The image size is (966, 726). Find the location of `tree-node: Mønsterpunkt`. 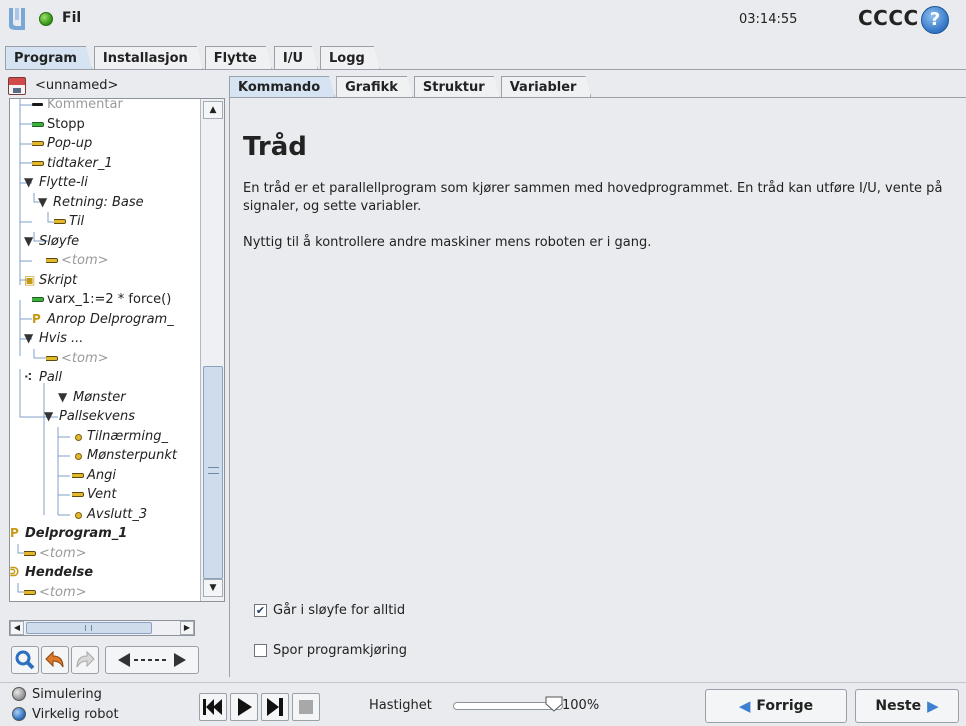

tree-node: Mønsterpunkt is located at coordinates (135, 455).